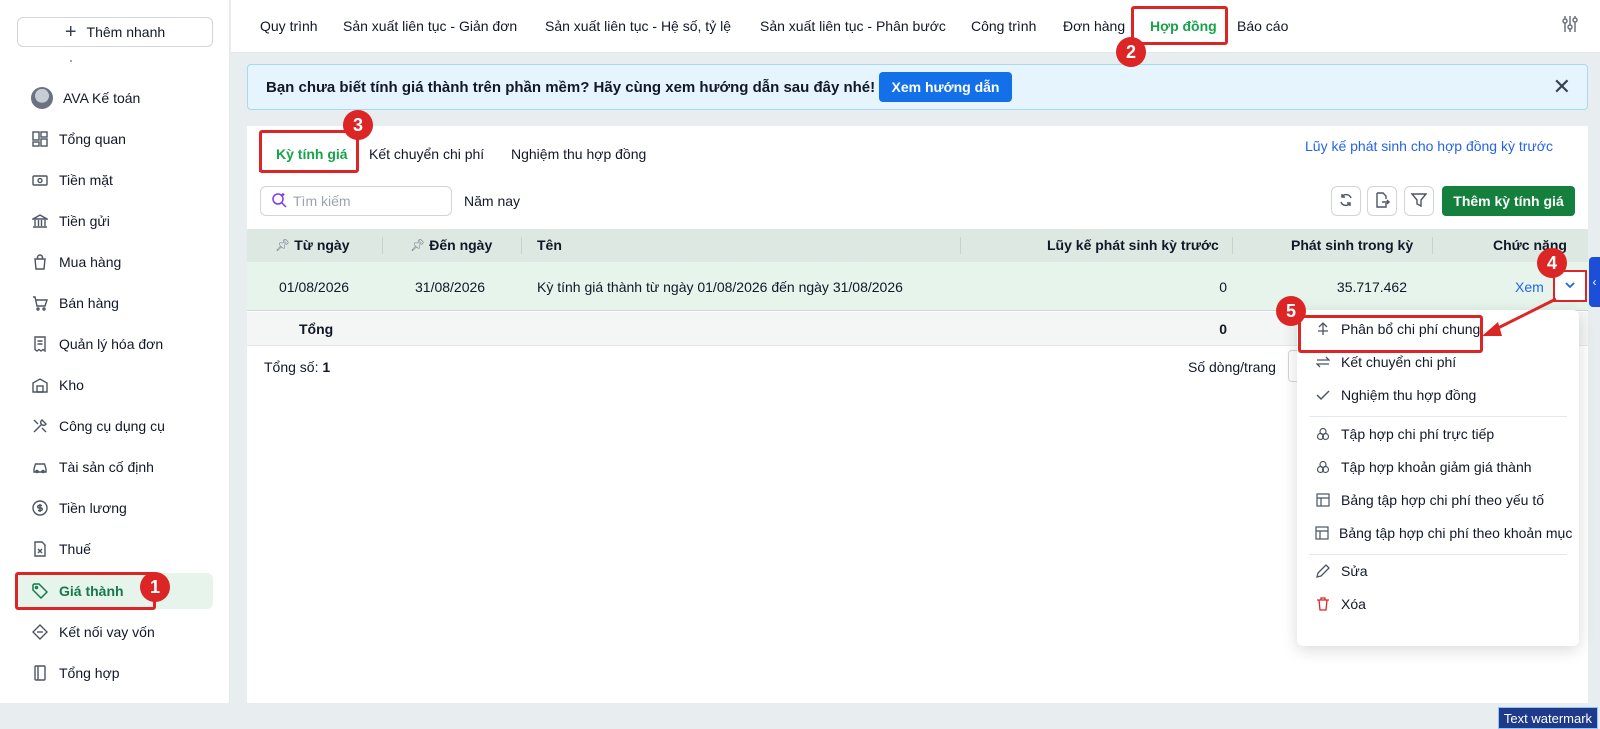  What do you see at coordinates (578, 154) in the screenshot?
I see `tab-contract-acceptance: Nghiệm thu hợp đồng` at bounding box center [578, 154].